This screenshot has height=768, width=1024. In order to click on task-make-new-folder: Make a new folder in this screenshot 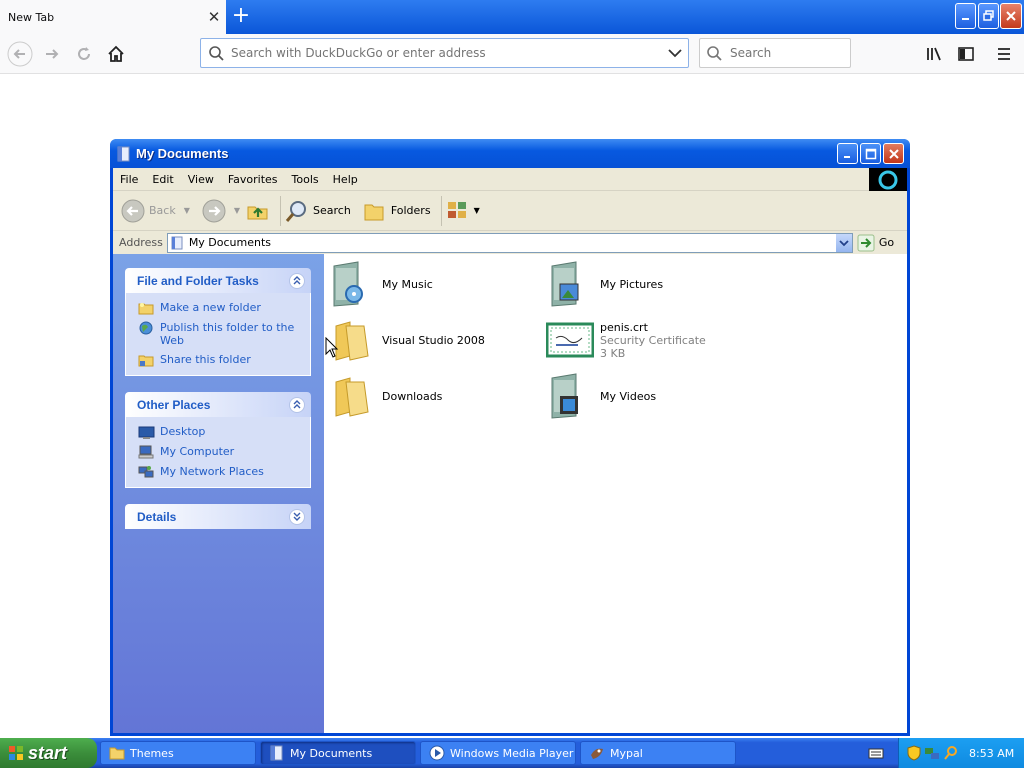, I will do `click(222, 308)`.